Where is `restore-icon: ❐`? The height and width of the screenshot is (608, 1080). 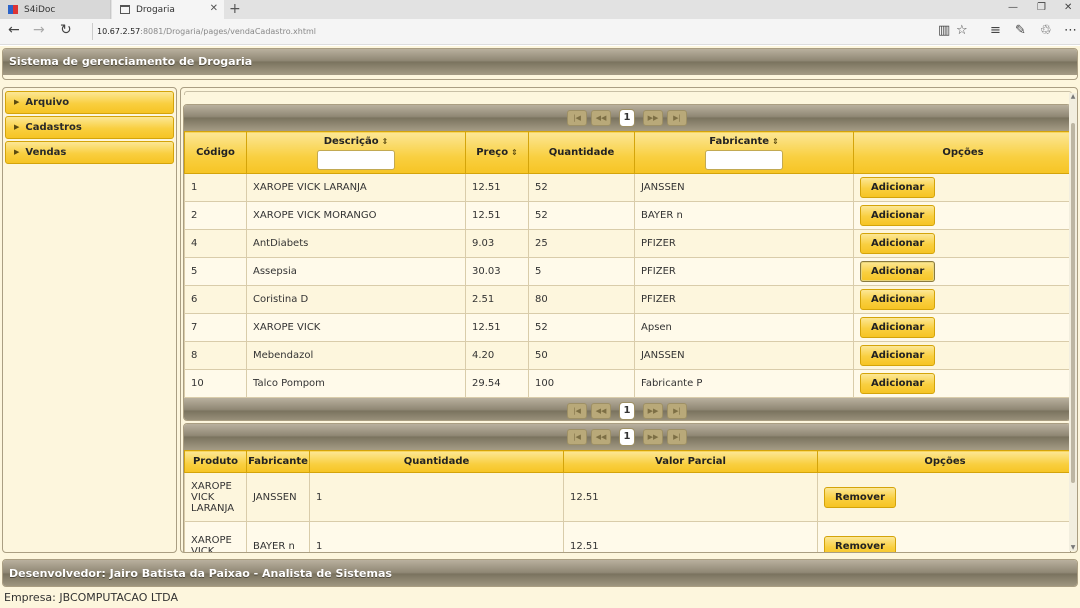
restore-icon: ❐ is located at coordinates (1041, 7).